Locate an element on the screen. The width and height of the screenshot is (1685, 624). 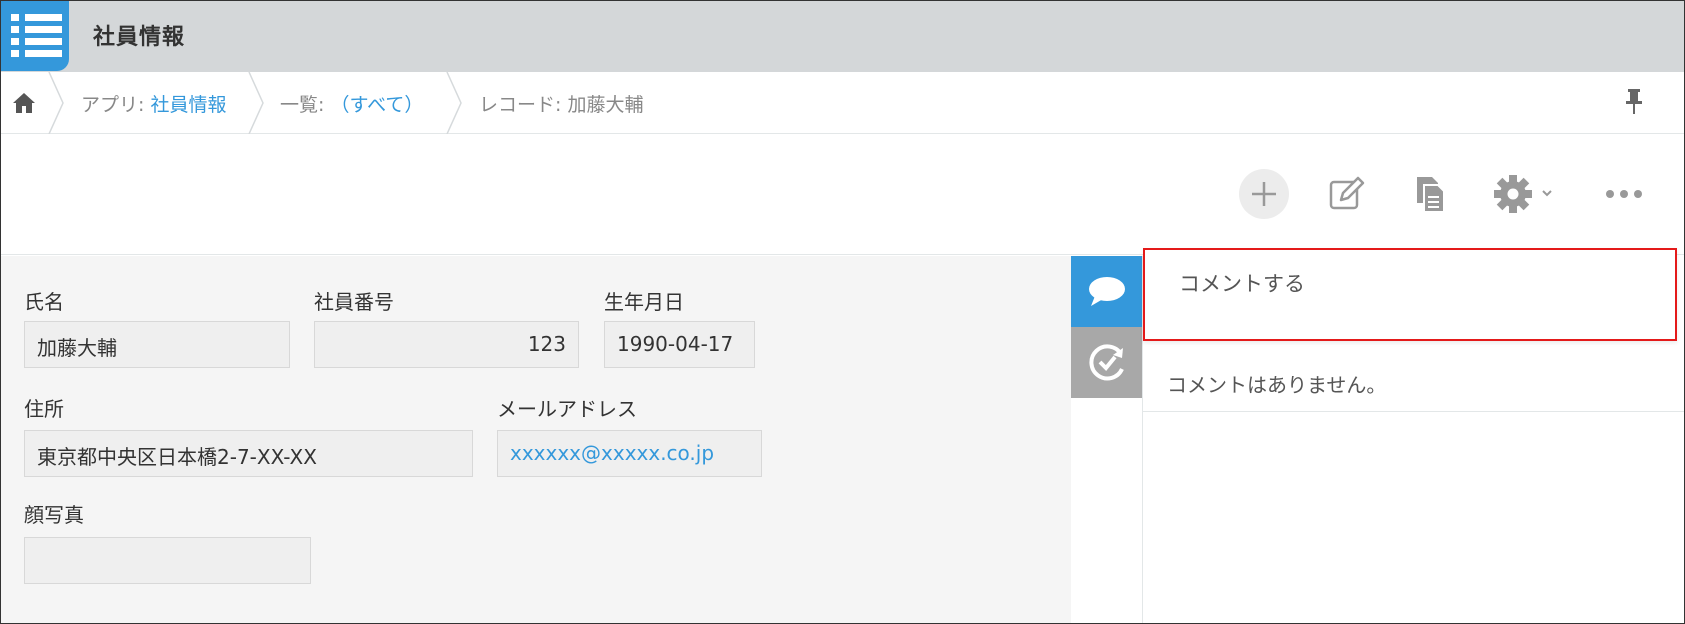
address-field: 東京都中央区日本橋2-7-XX-XX is located at coordinates (248, 453).